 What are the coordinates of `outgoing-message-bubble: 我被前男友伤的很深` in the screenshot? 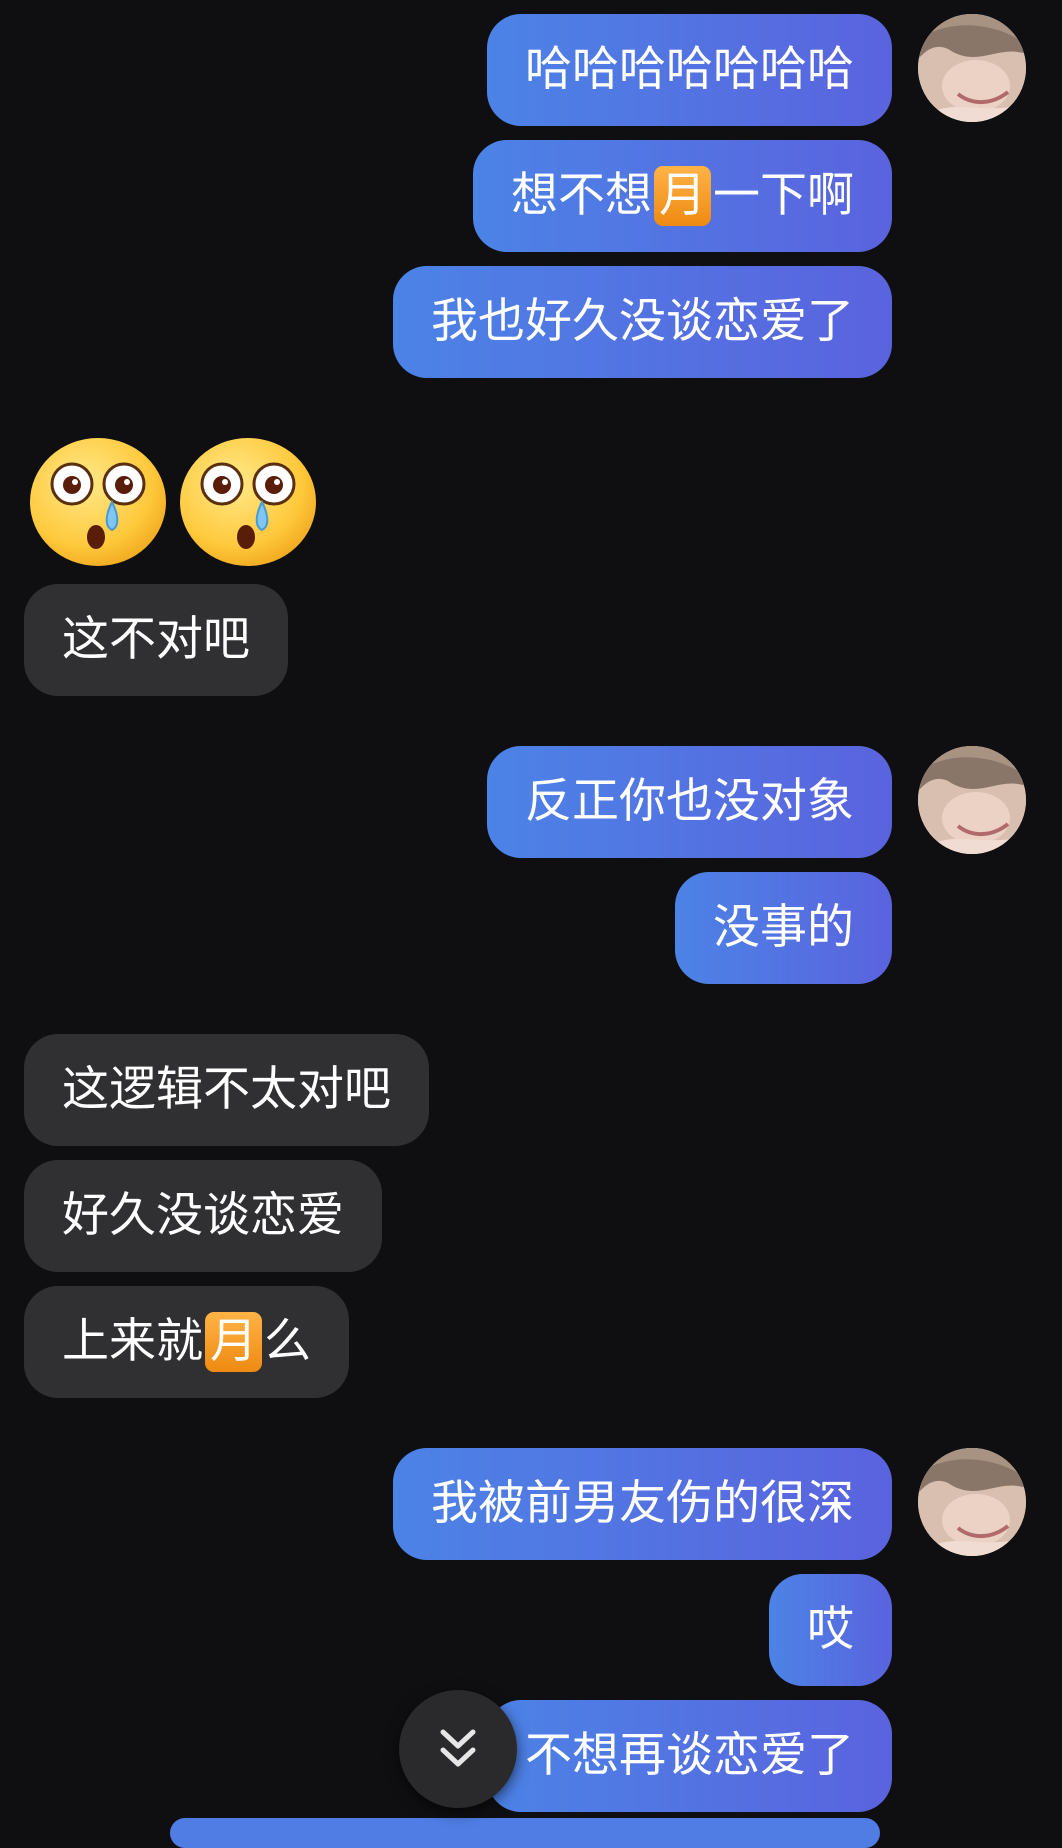 It's located at (642, 1504).